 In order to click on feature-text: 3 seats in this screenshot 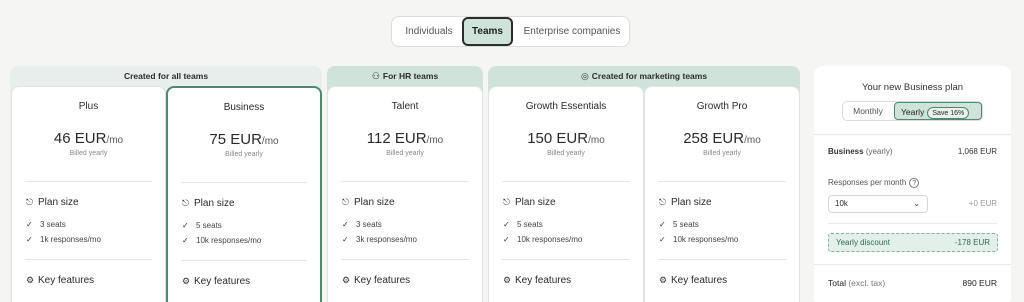, I will do `click(53, 224)`.